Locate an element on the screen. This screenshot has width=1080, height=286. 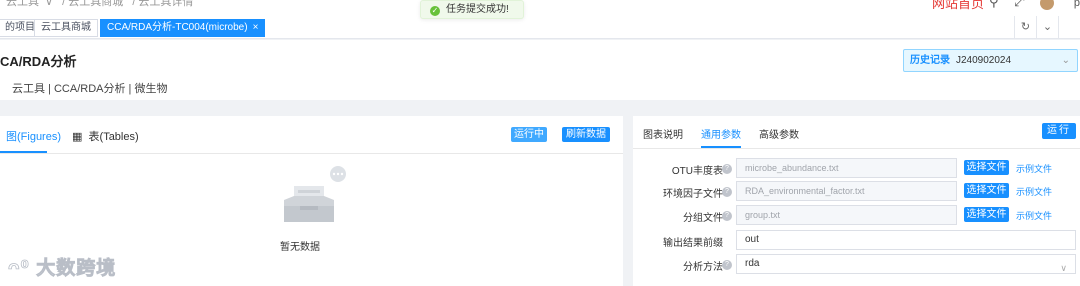
close-icon: × is located at coordinates (256, 27).